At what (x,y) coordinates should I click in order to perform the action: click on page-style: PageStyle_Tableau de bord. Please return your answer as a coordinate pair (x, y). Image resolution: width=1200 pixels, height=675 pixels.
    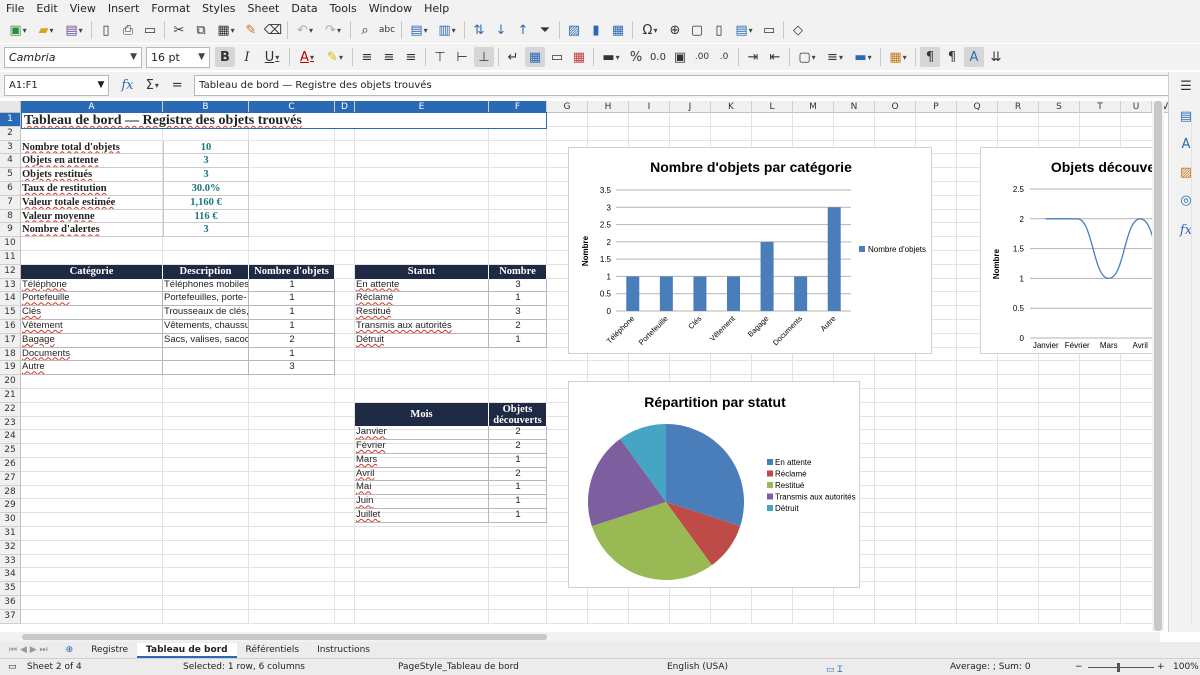
    Looking at the image, I should click on (458, 667).